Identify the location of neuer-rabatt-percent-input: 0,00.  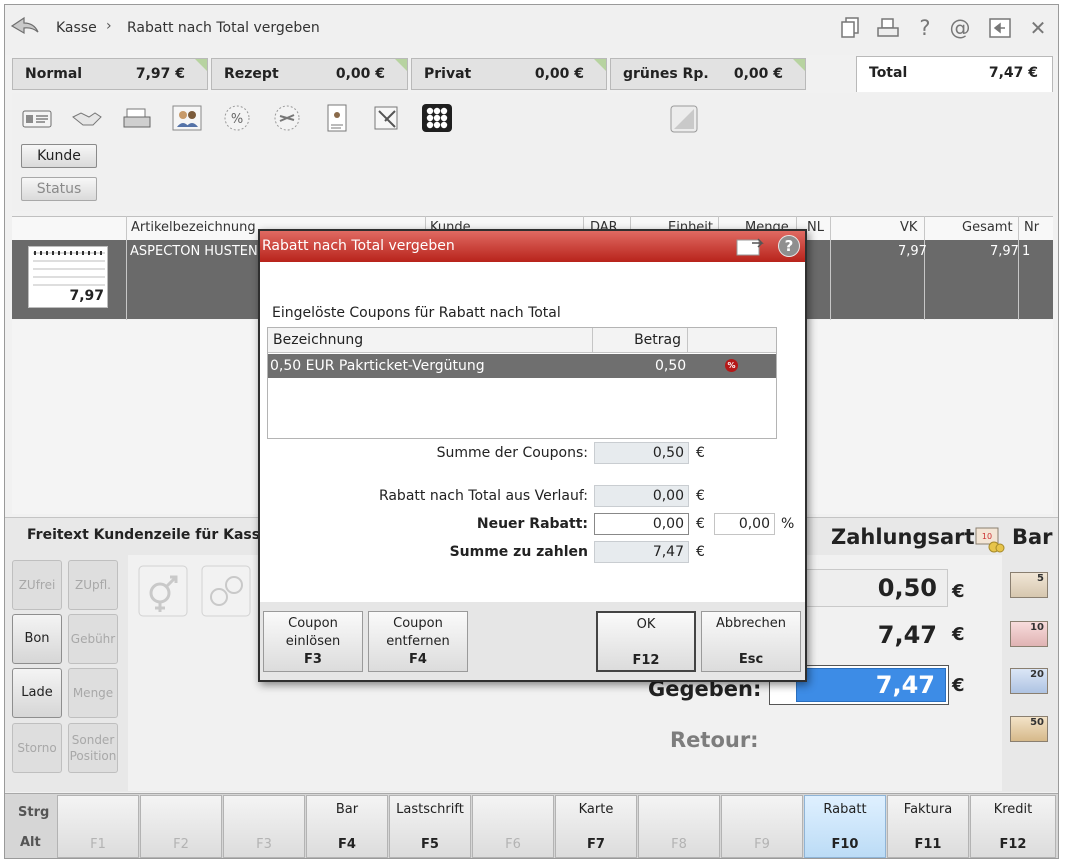
(744, 524).